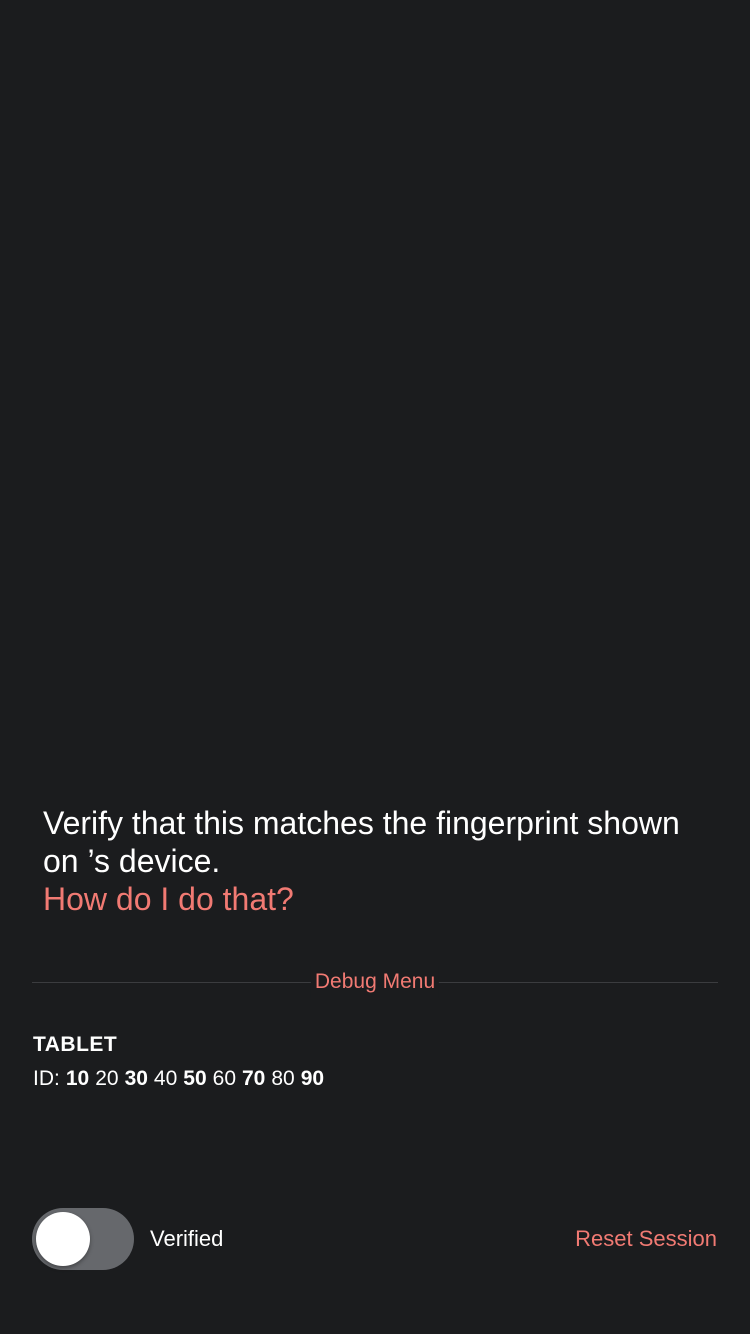 This screenshot has height=1334, width=750. I want to click on device-id-label: ID:, so click(46, 1078).